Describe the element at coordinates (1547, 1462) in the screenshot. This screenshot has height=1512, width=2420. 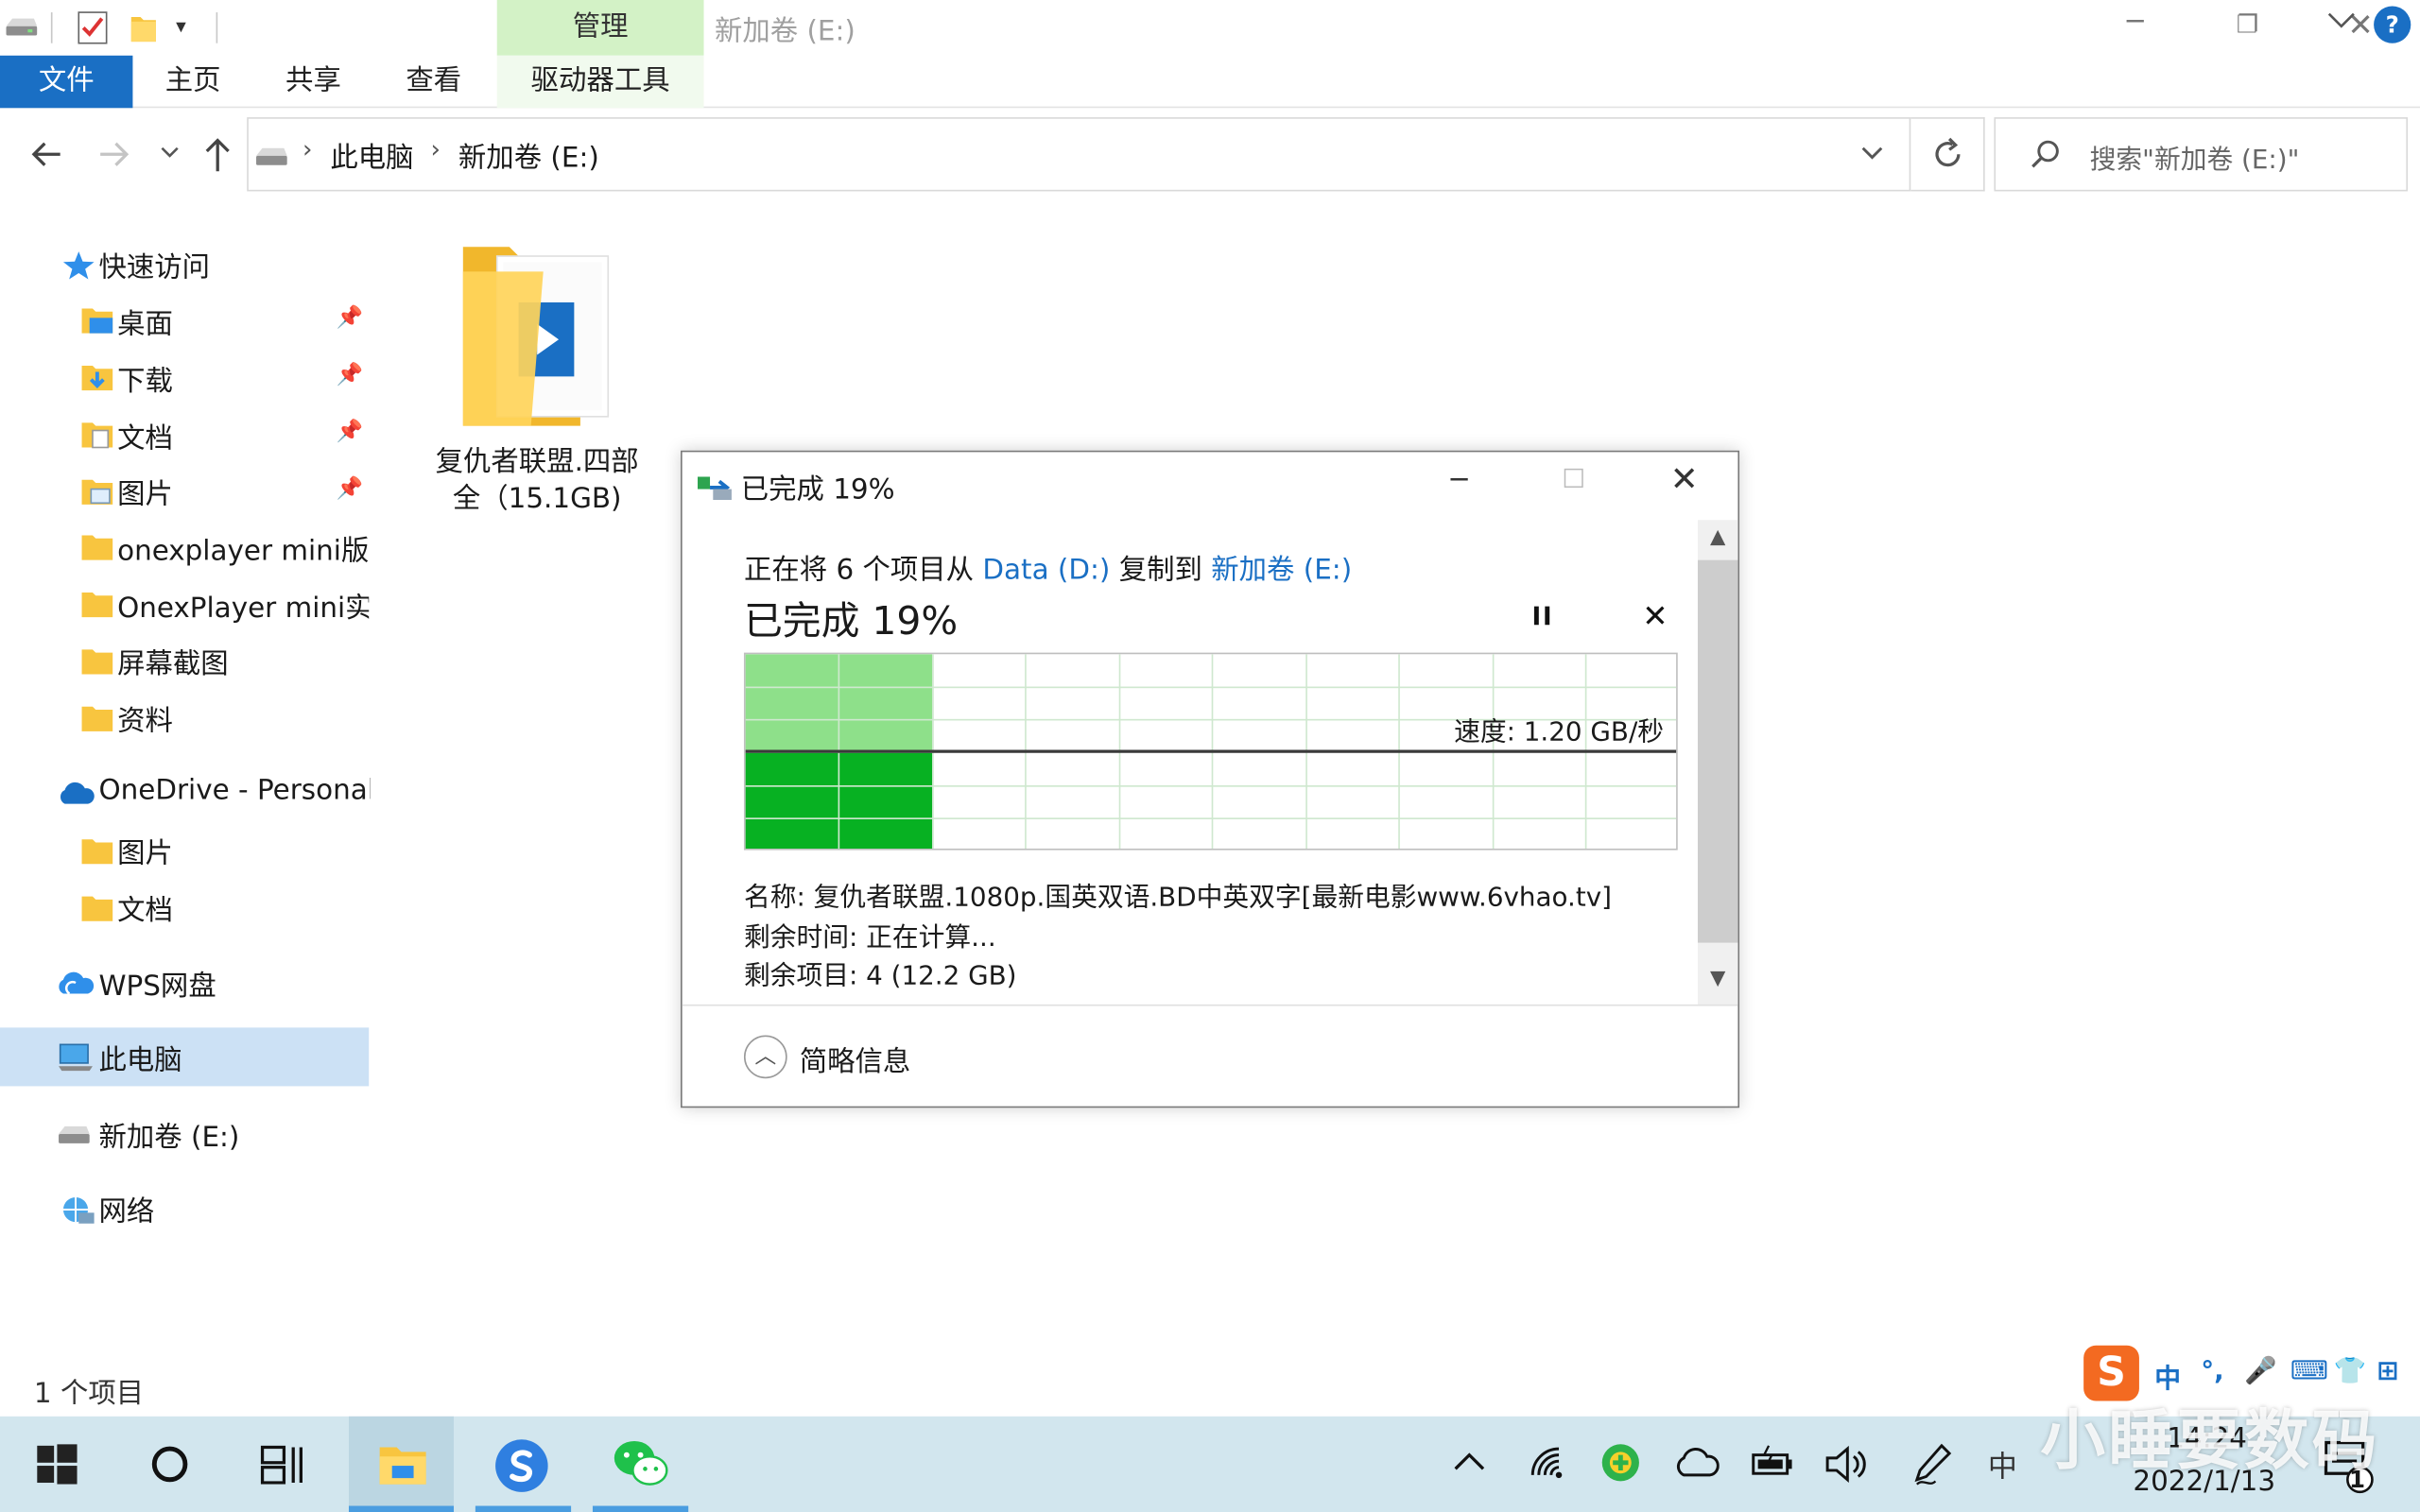
I see `wifi-icon` at that location.